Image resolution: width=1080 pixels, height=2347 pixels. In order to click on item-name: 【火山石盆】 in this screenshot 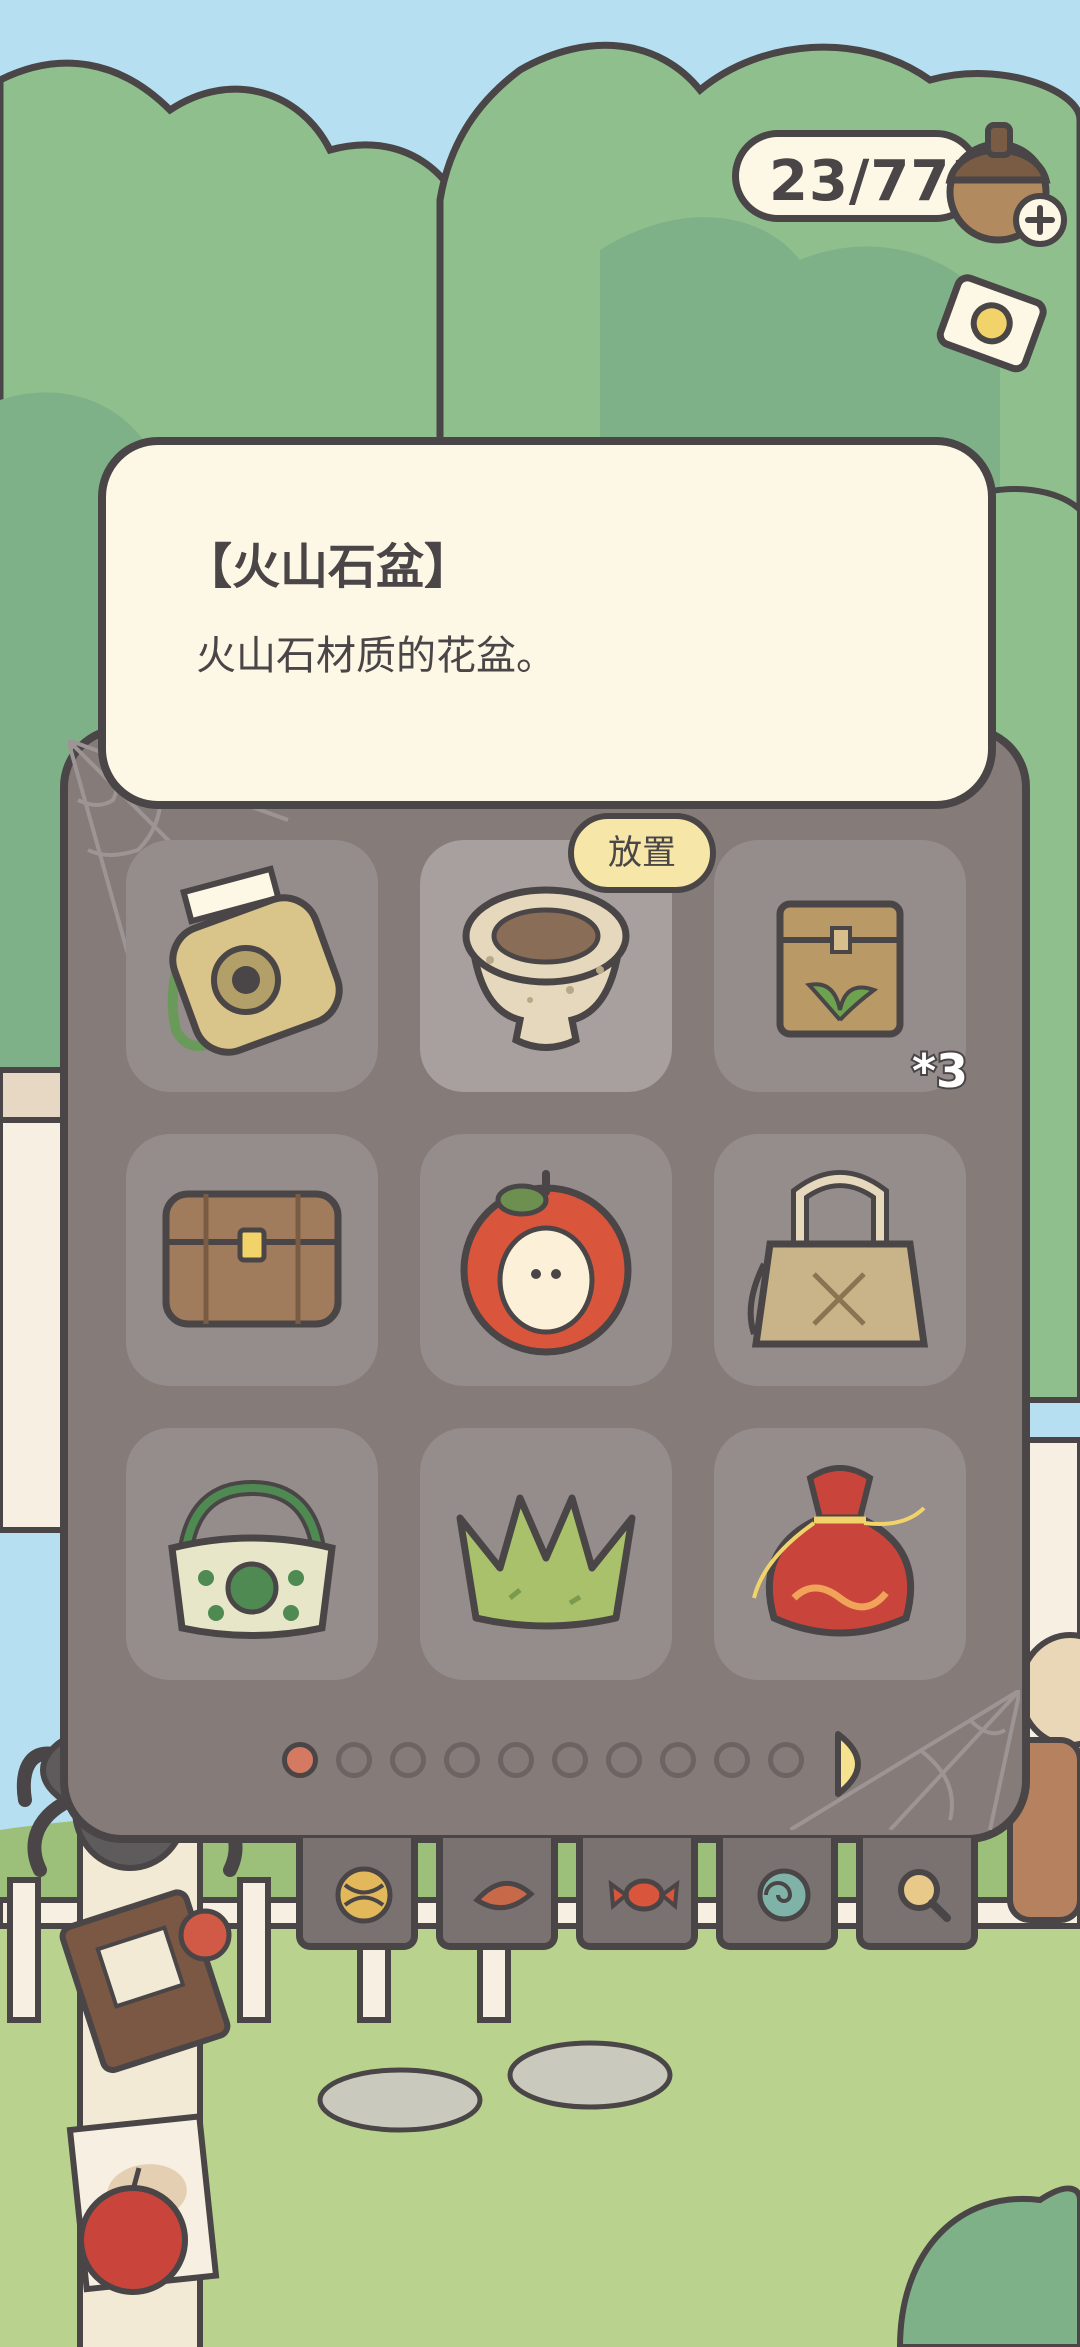, I will do `click(328, 567)`.